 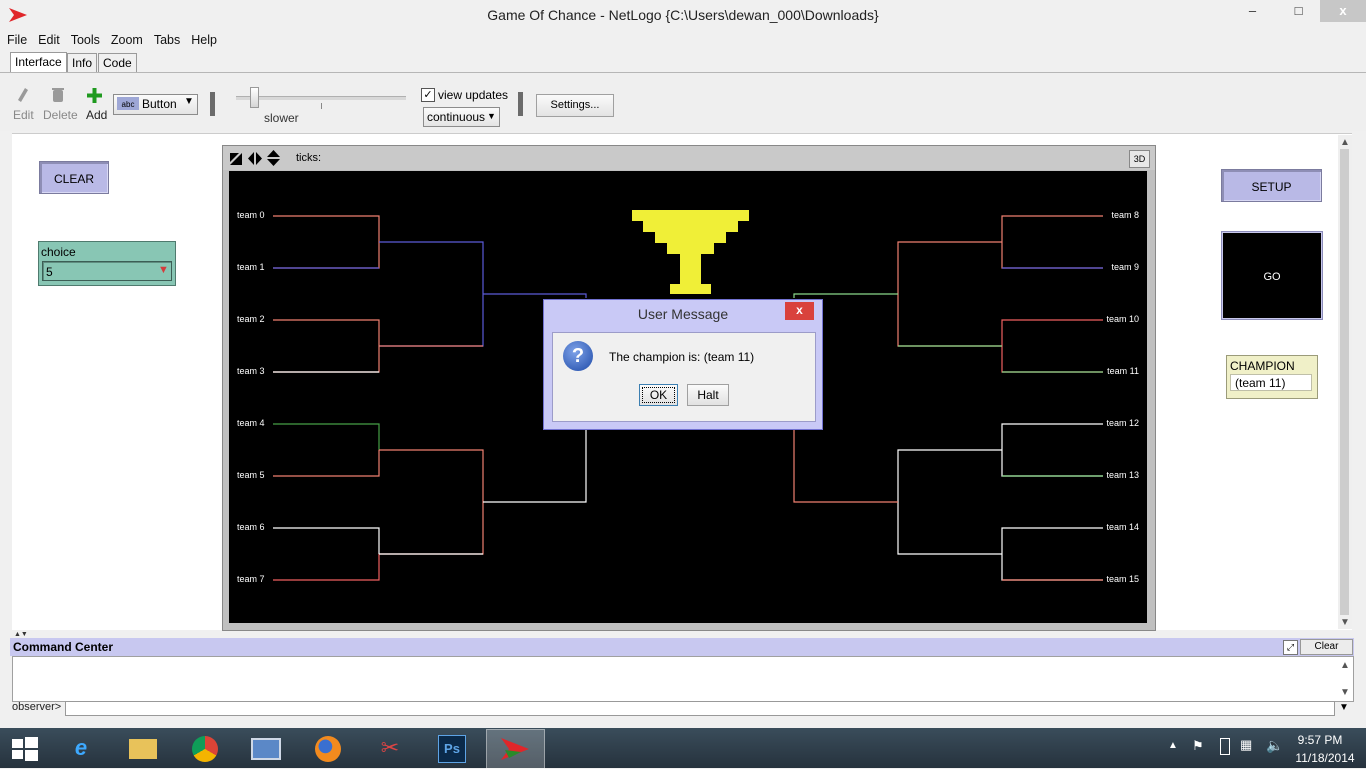 What do you see at coordinates (1125, 215) in the screenshot?
I see `team-label: team 8` at bounding box center [1125, 215].